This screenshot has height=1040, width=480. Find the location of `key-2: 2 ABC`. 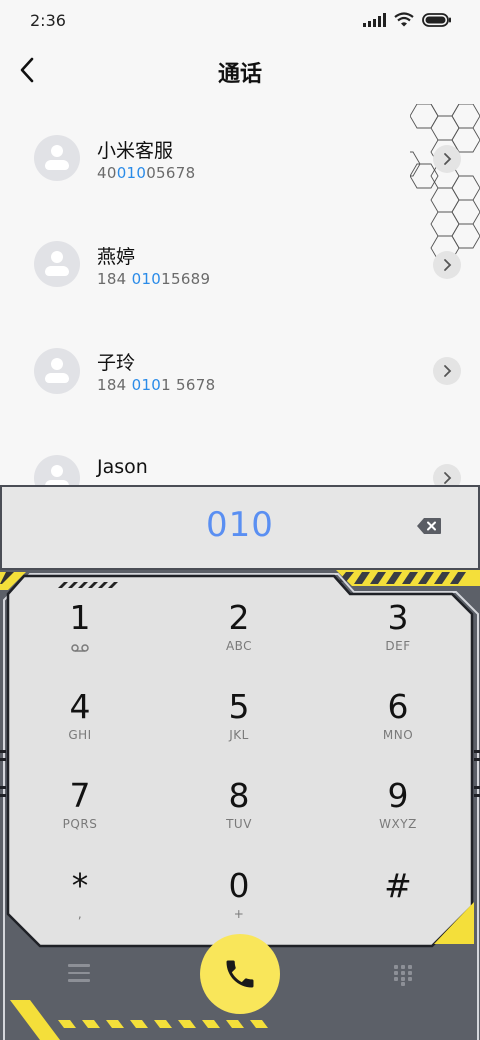

key-2: 2 ABC is located at coordinates (239, 637).